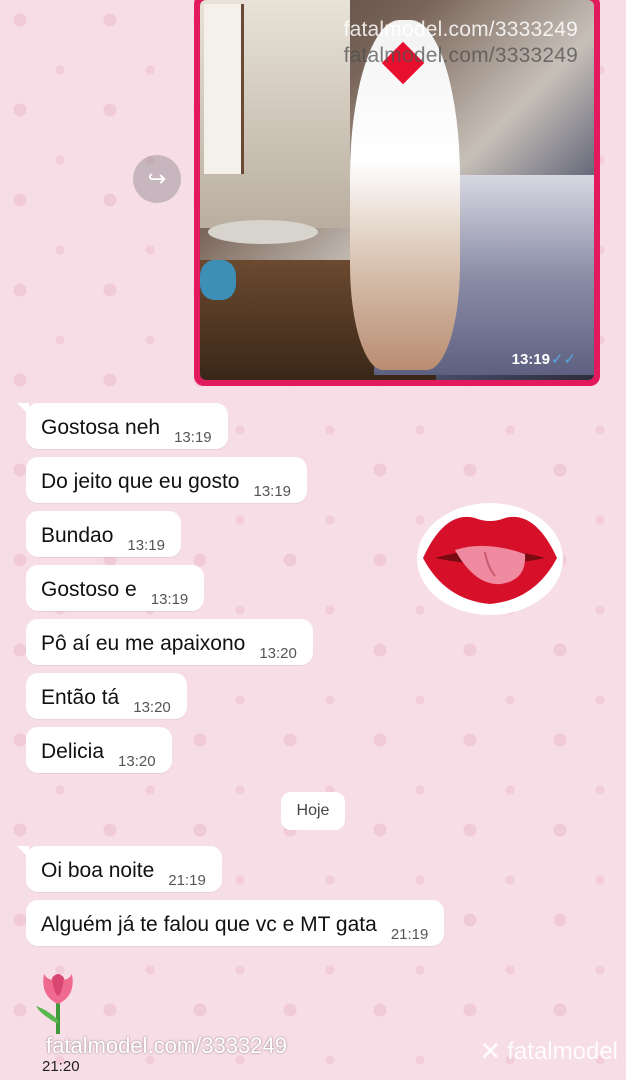 This screenshot has width=626, height=1080. I want to click on message-bubble: Então tá 13:20, so click(106, 696).